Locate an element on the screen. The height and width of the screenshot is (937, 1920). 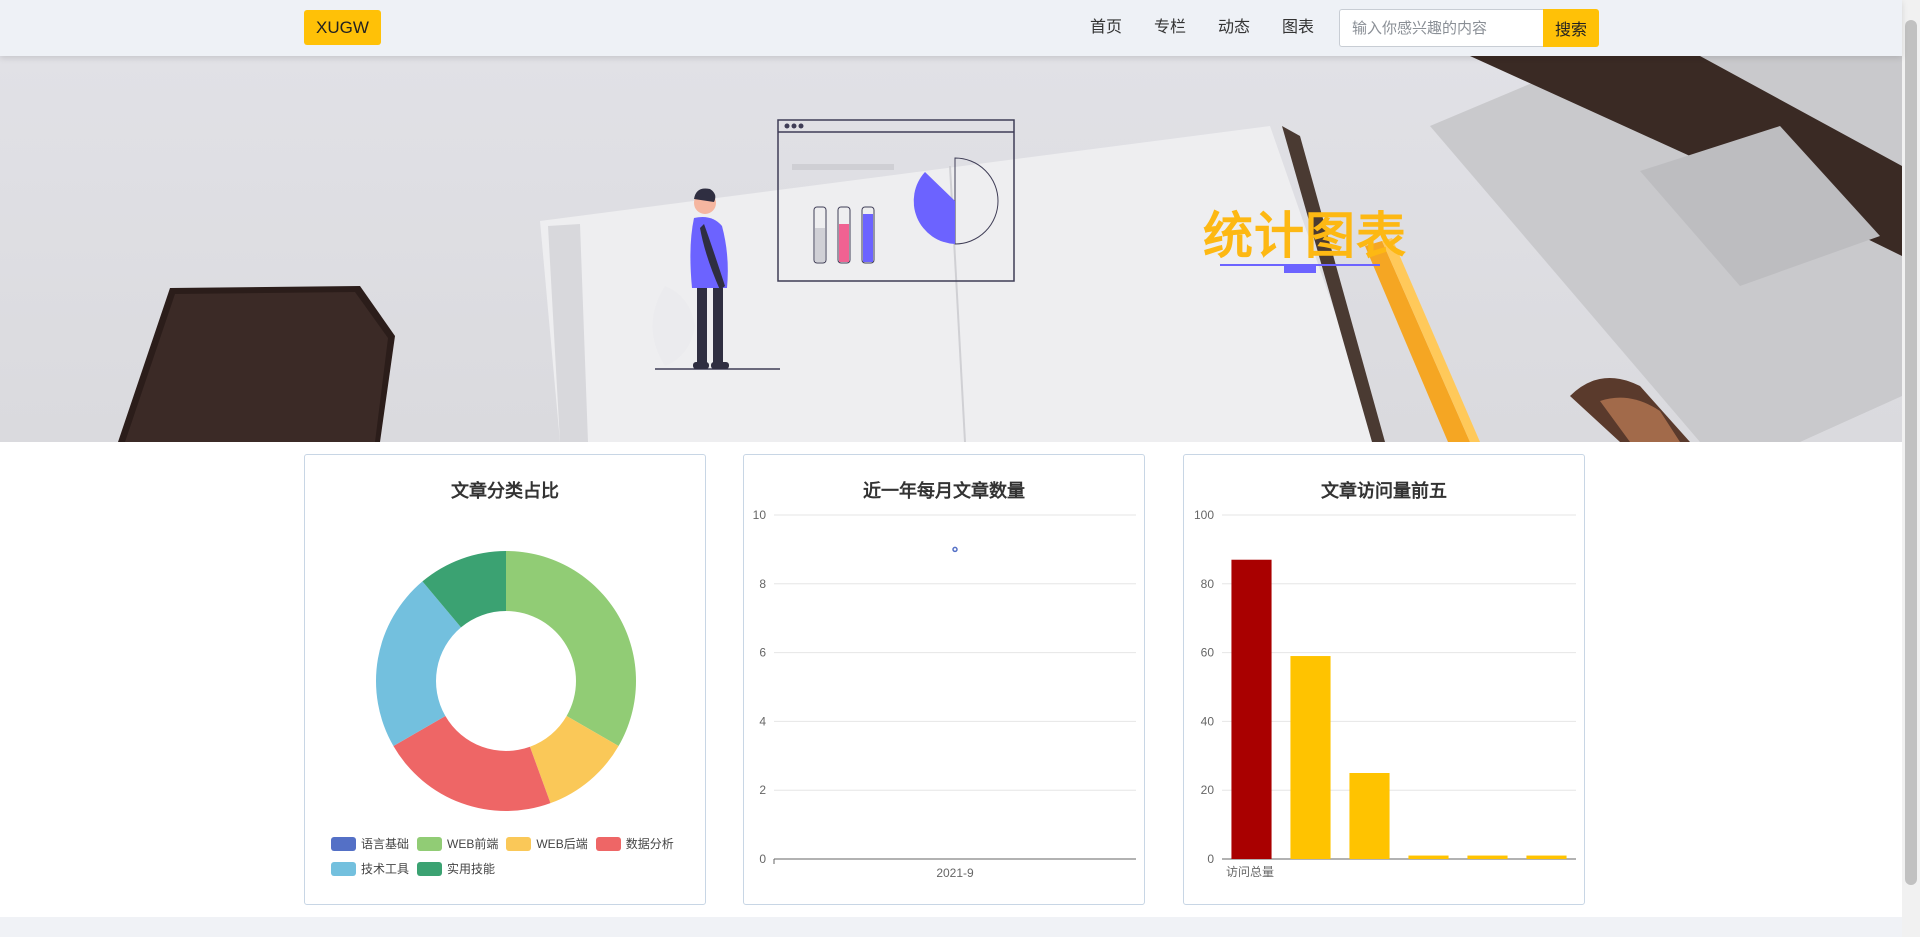
legend-label: WEB后端 is located at coordinates (562, 844).